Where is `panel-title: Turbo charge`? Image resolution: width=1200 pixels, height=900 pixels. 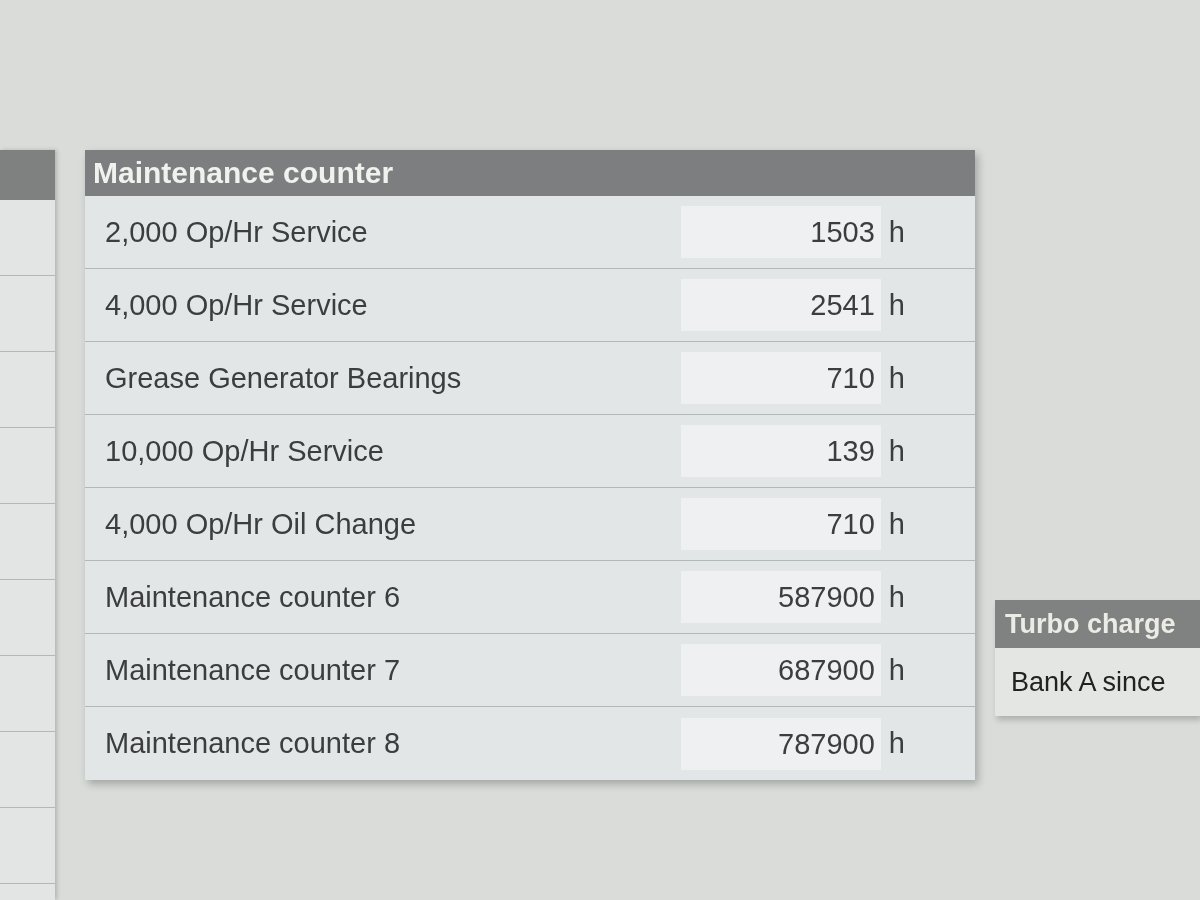 panel-title: Turbo charge is located at coordinates (1097, 624).